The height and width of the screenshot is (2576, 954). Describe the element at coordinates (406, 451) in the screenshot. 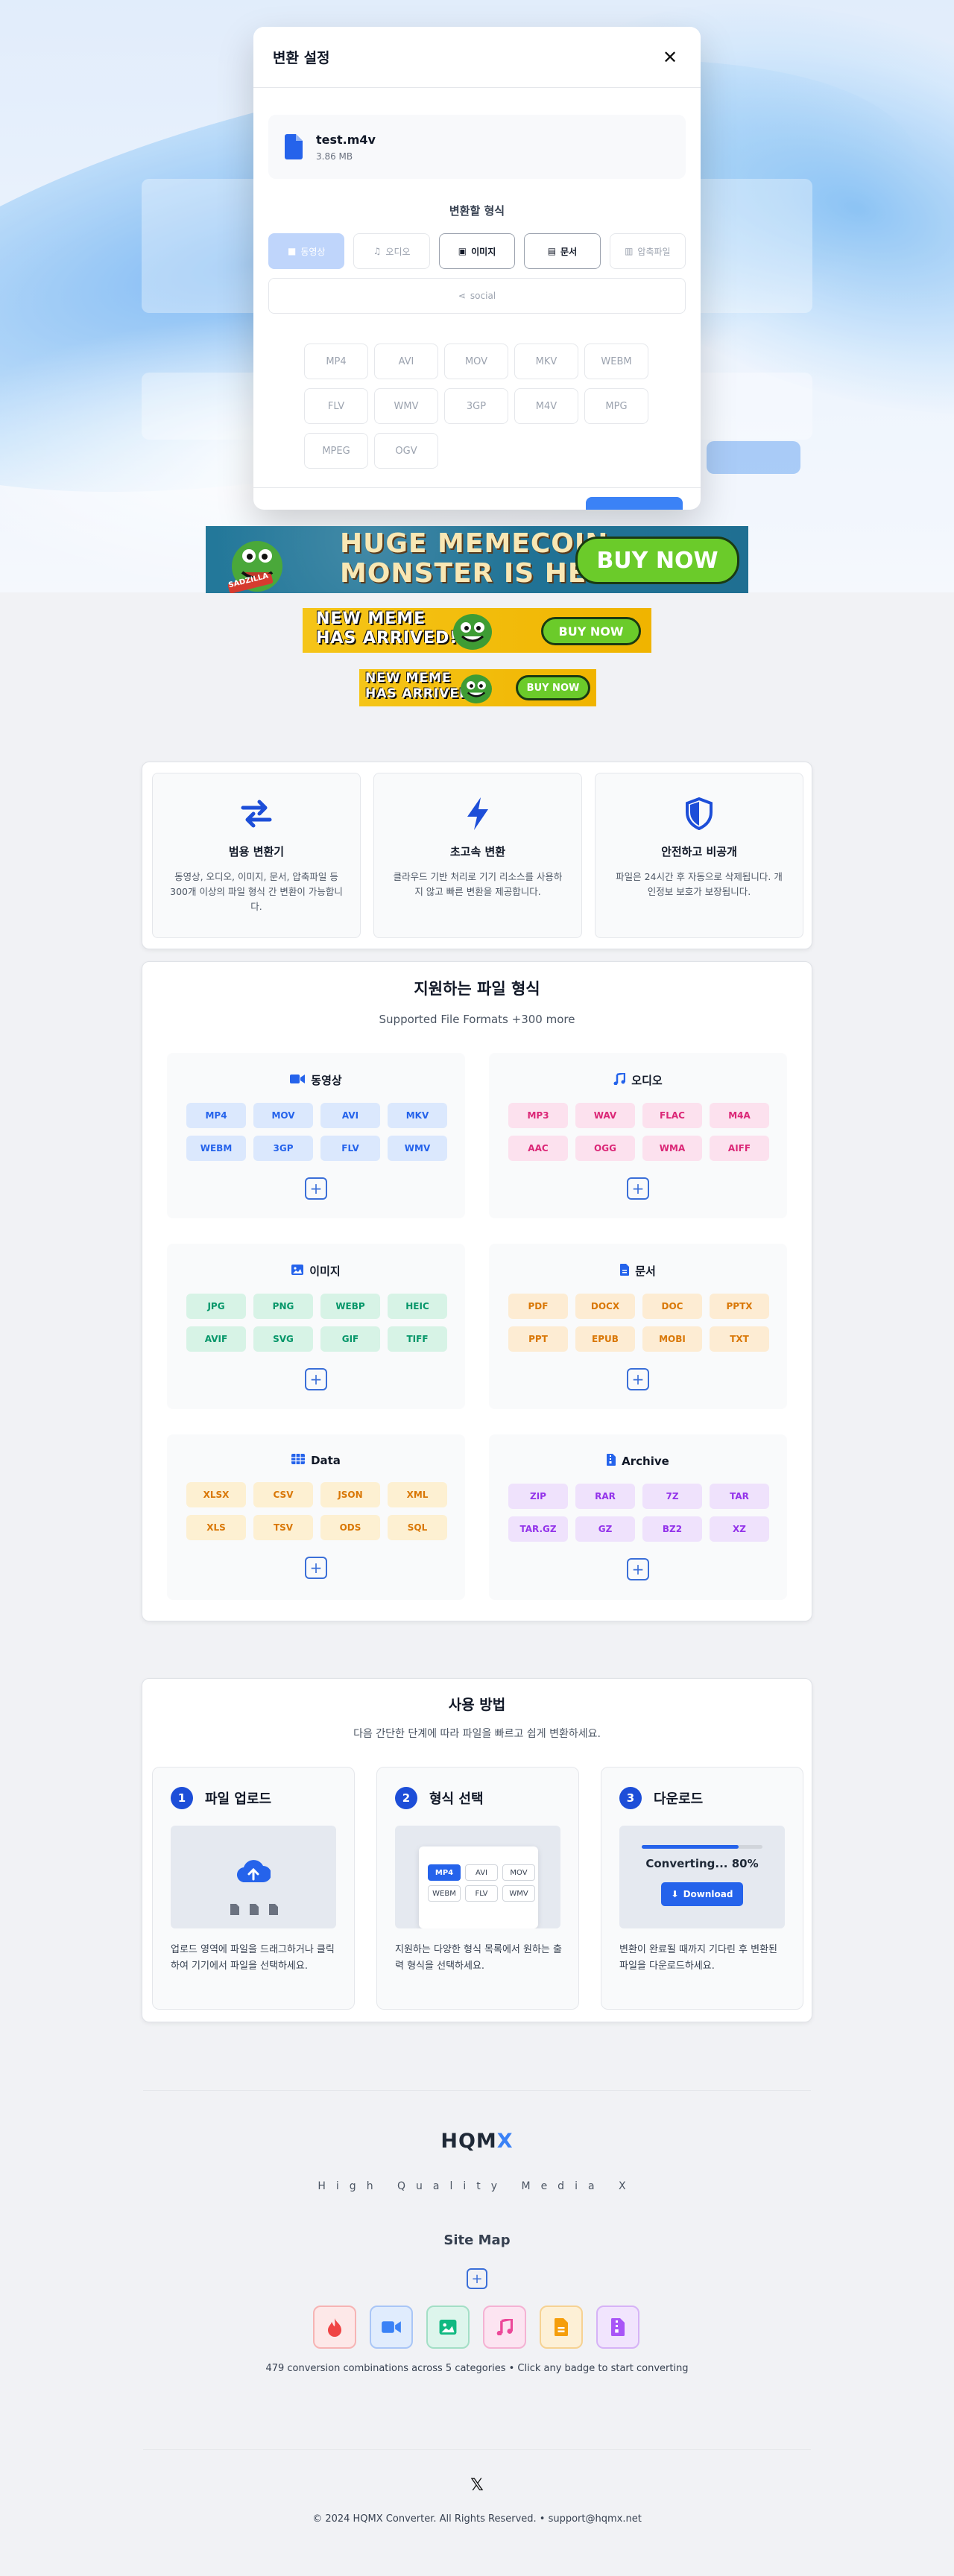

I see `format-option: OGV` at that location.